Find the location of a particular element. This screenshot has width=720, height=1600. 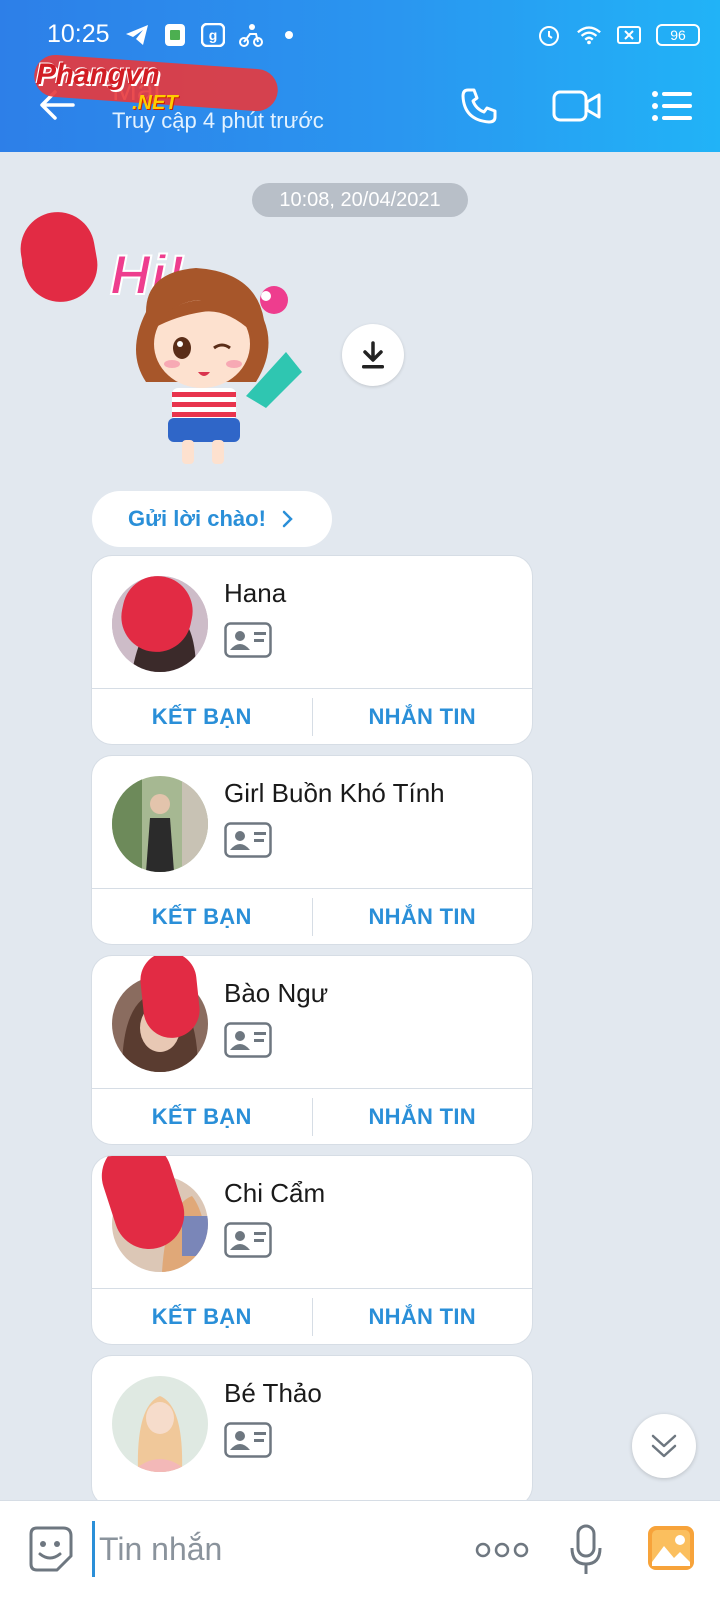

contact-name: Bé Thảo is located at coordinates (273, 1393).